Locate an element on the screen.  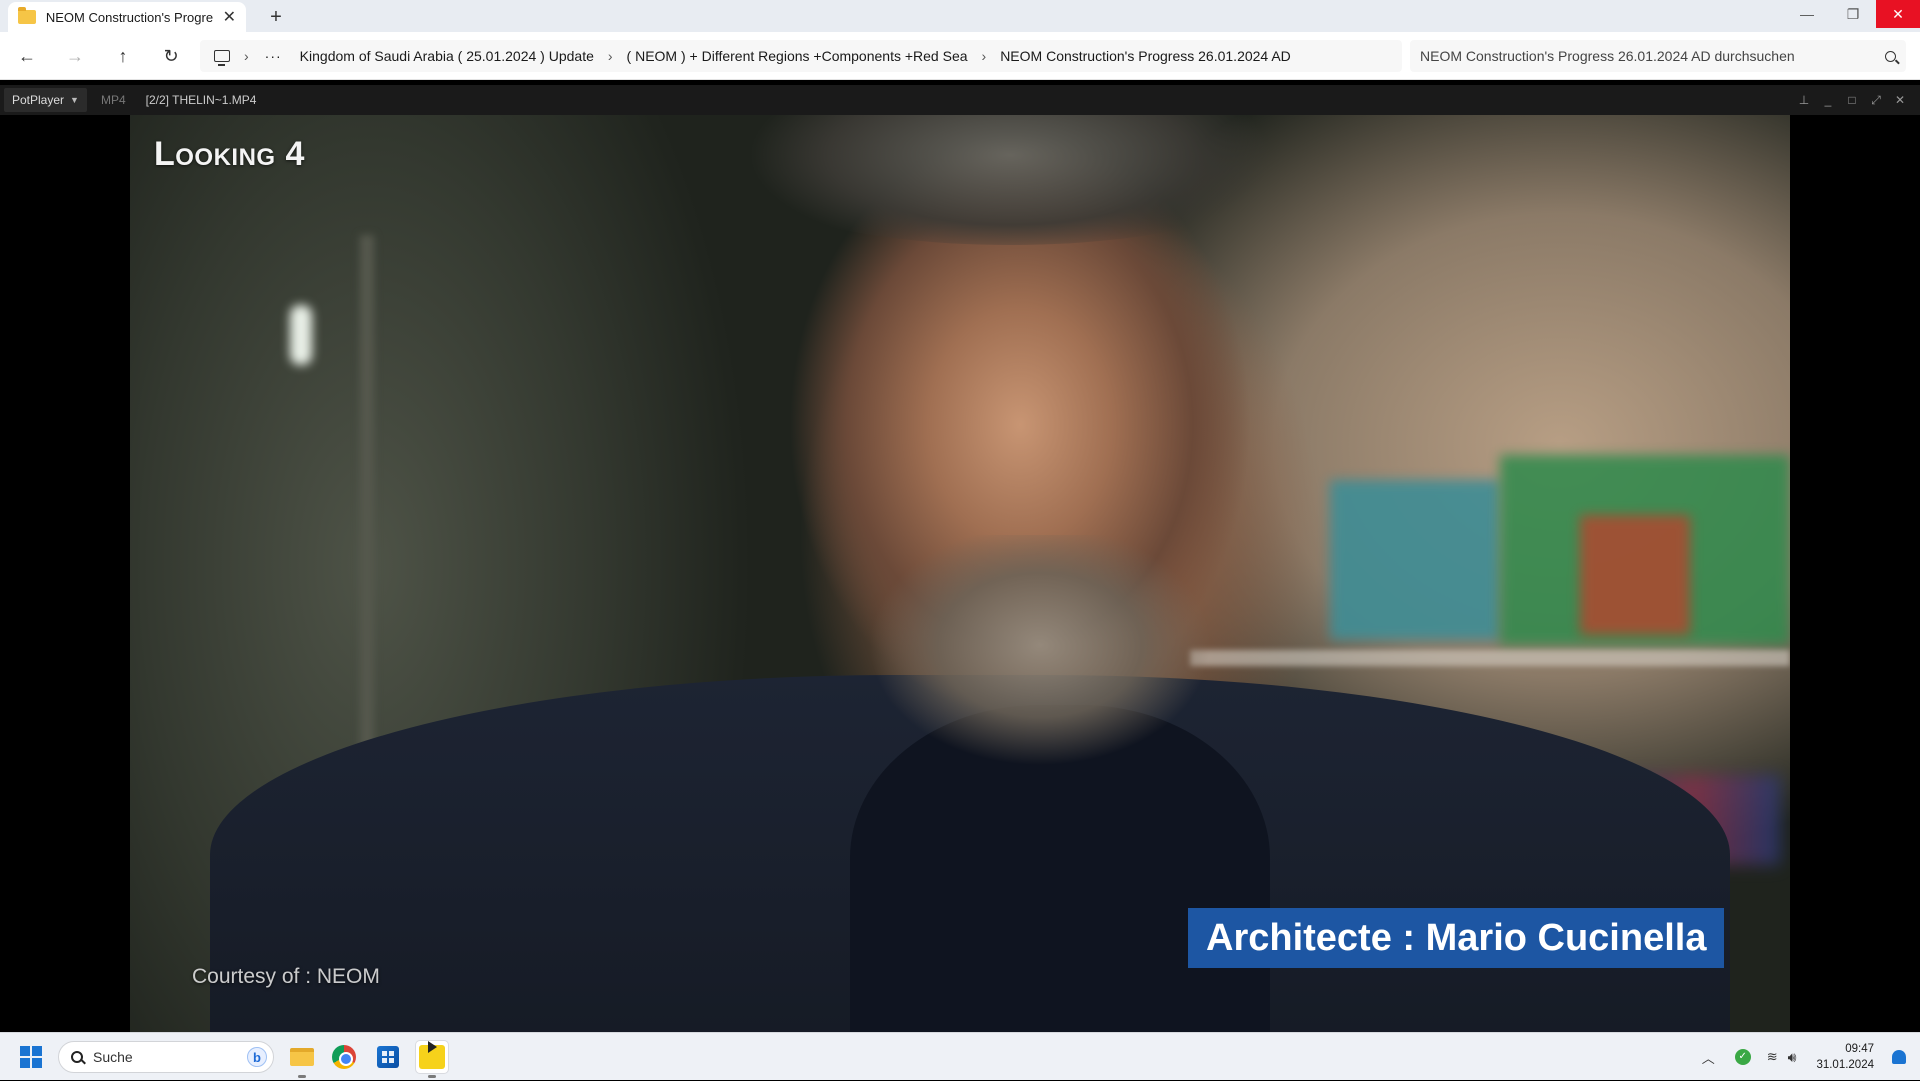
player-close-button: ✕ is located at coordinates (1900, 100).